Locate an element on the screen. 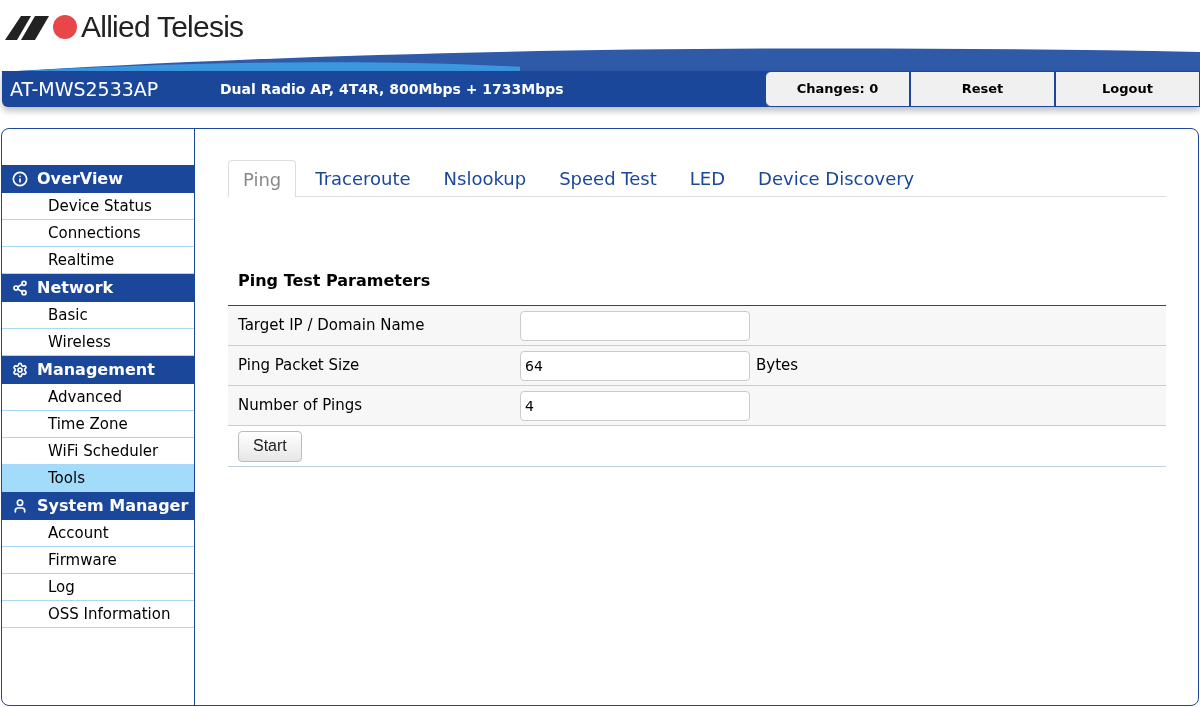 The image size is (1200, 707). form-title: Ping Test Parameters is located at coordinates (335, 281).